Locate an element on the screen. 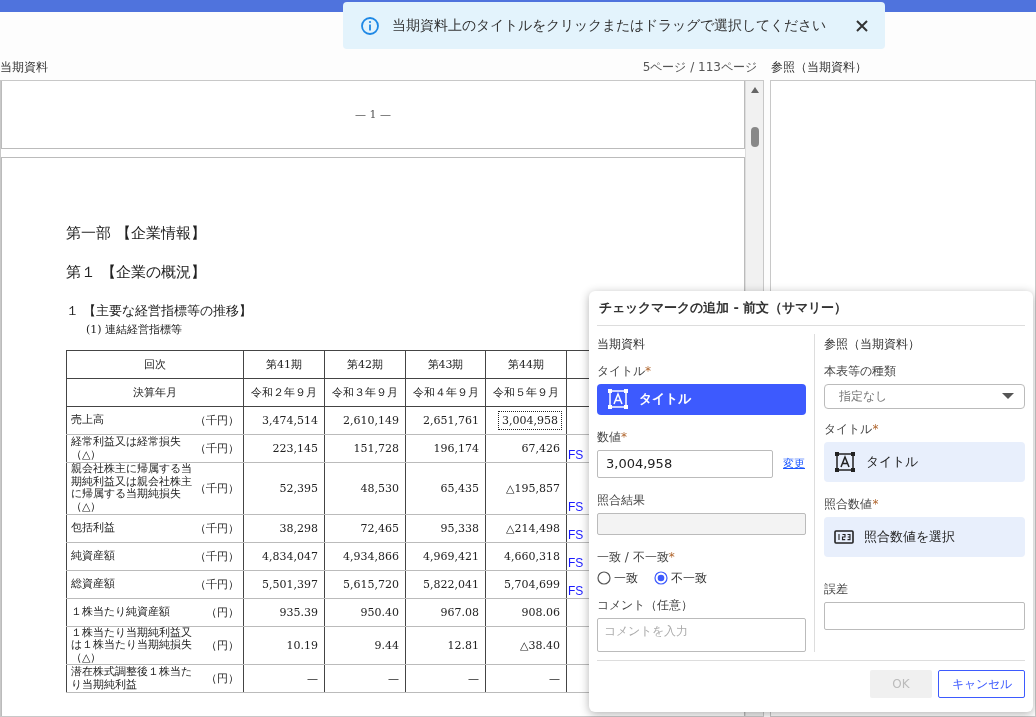 The image size is (1036, 717). cell-value: 967.08 is located at coordinates (459, 612).